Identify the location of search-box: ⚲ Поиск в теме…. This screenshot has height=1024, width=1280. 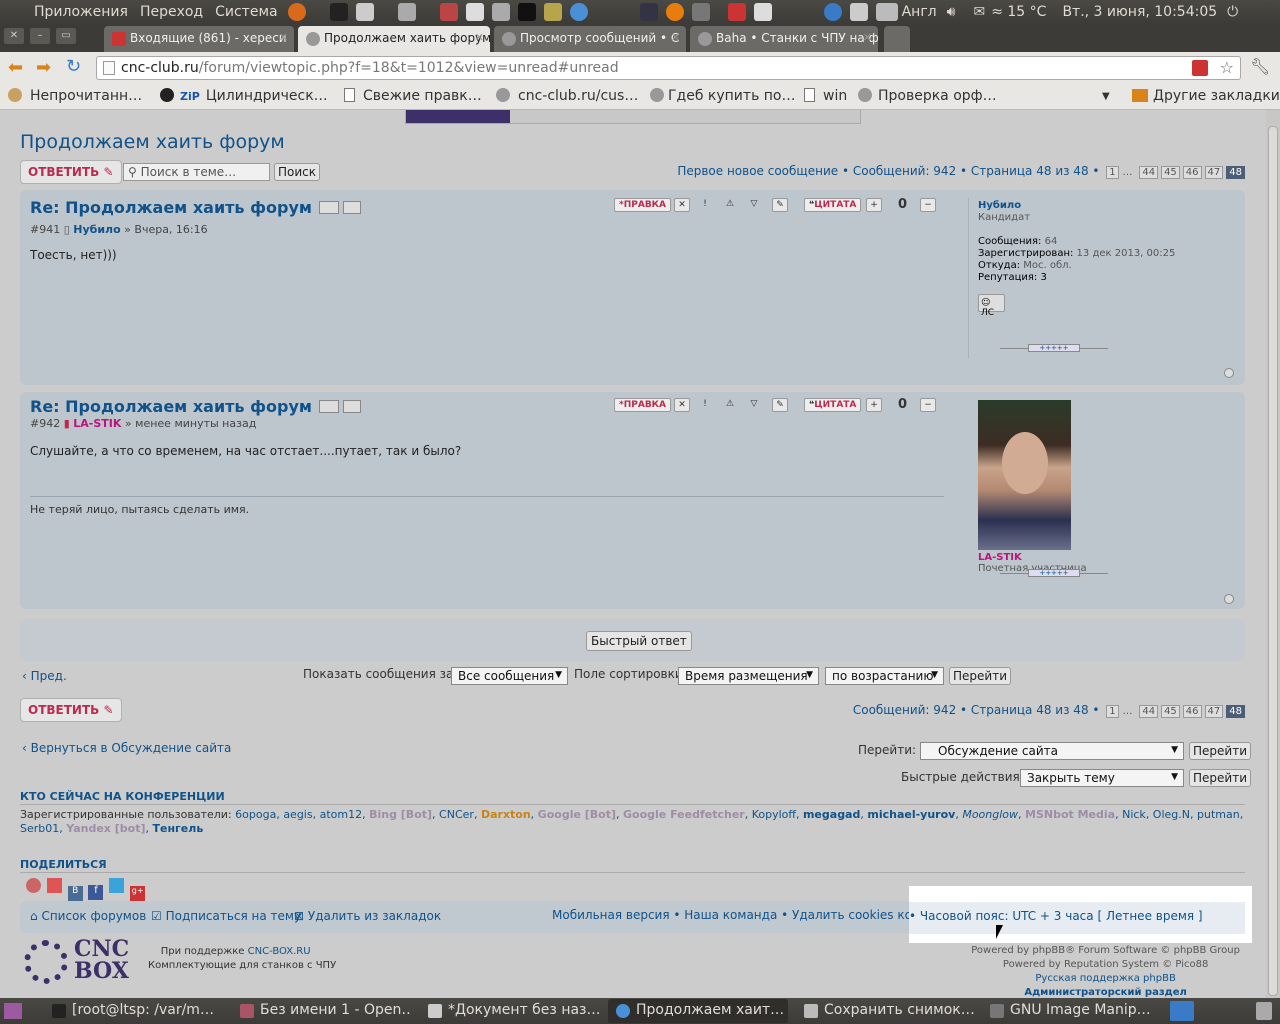
(196, 172).